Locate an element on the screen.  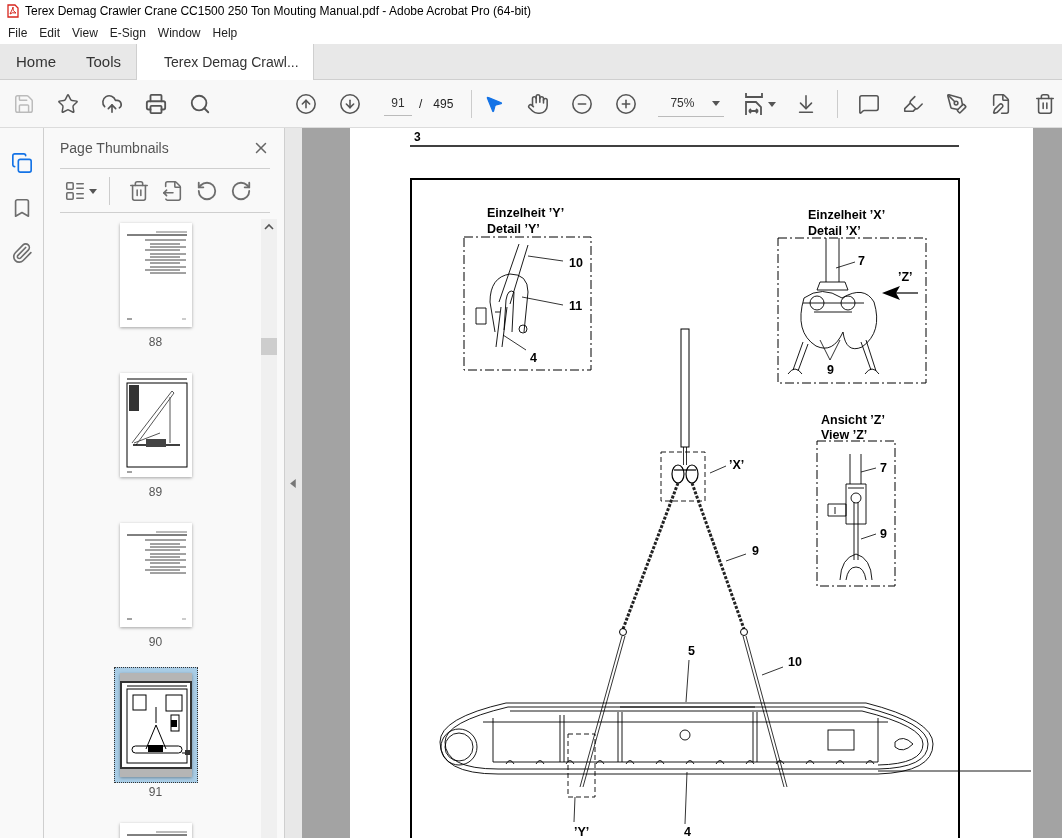
rotate-left-icon is located at coordinates (207, 190).